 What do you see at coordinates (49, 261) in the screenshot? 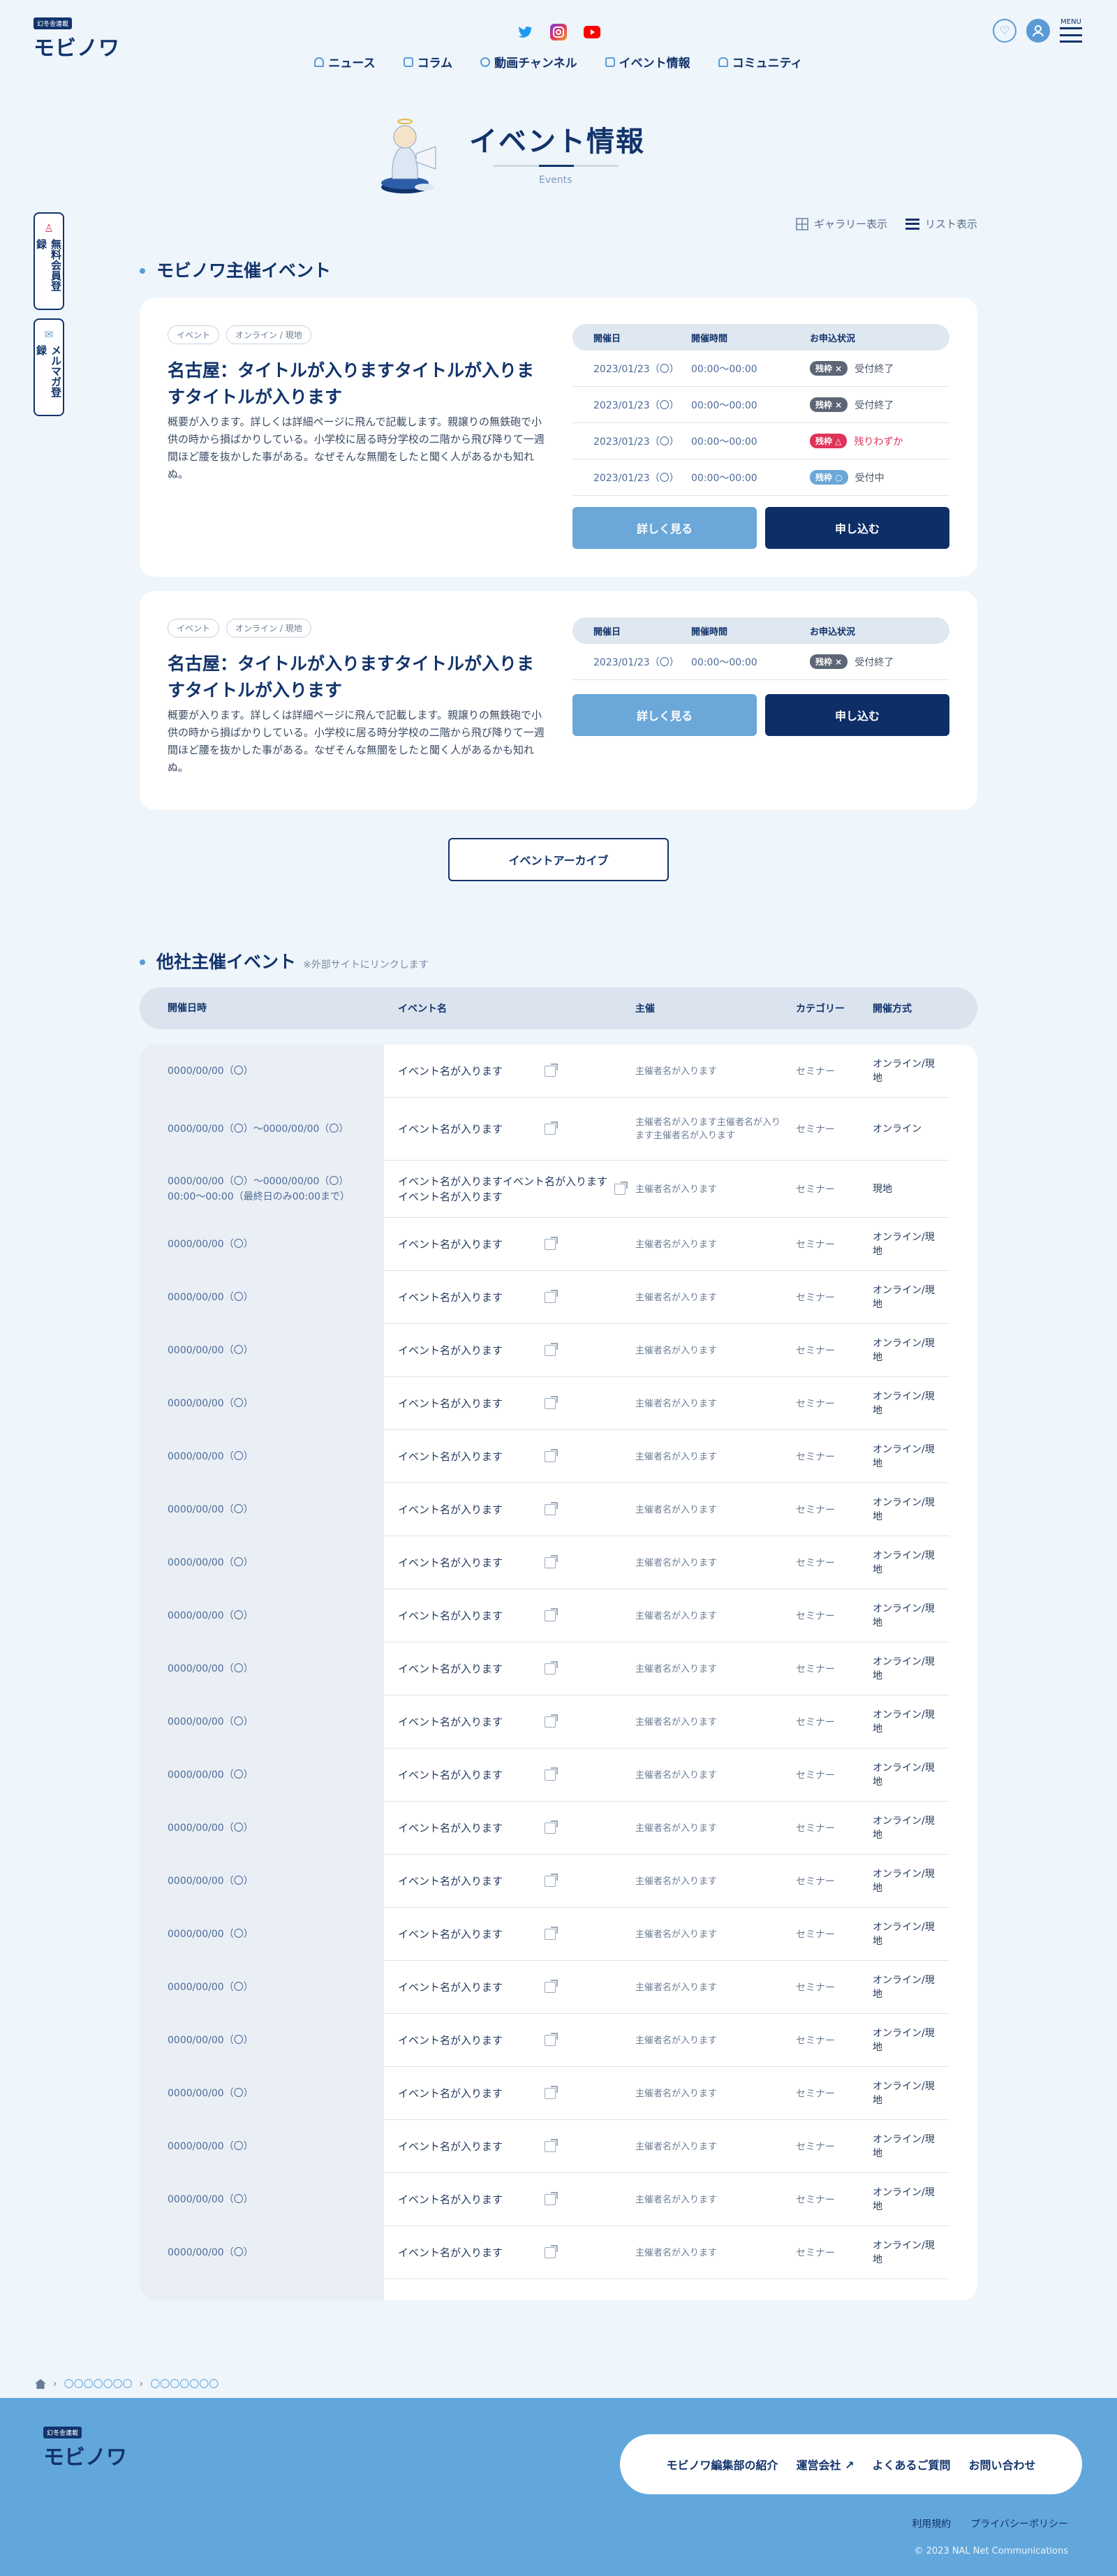
I see `signup-tab: ♙ 無料会員登録` at bounding box center [49, 261].